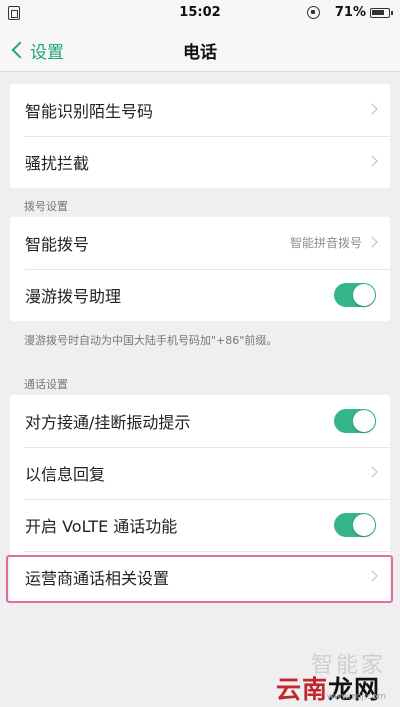  I want to click on row-reply-with-message: 以信息回复, so click(200, 473).